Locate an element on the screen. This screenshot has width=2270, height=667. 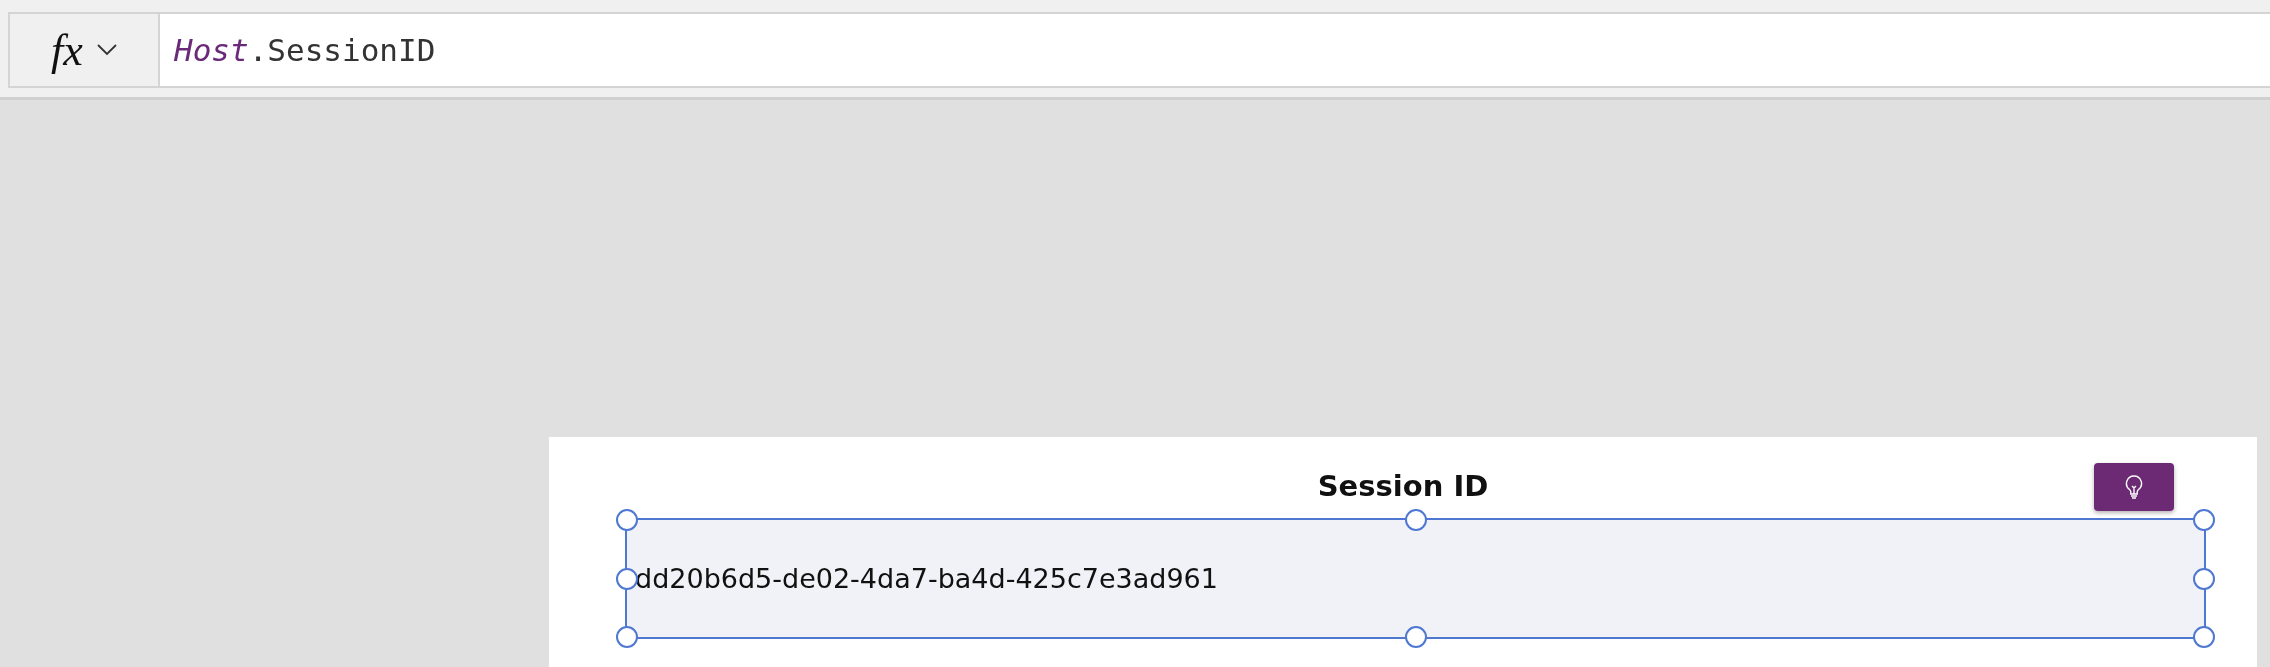
screen-title: Session ID is located at coordinates (1403, 486).